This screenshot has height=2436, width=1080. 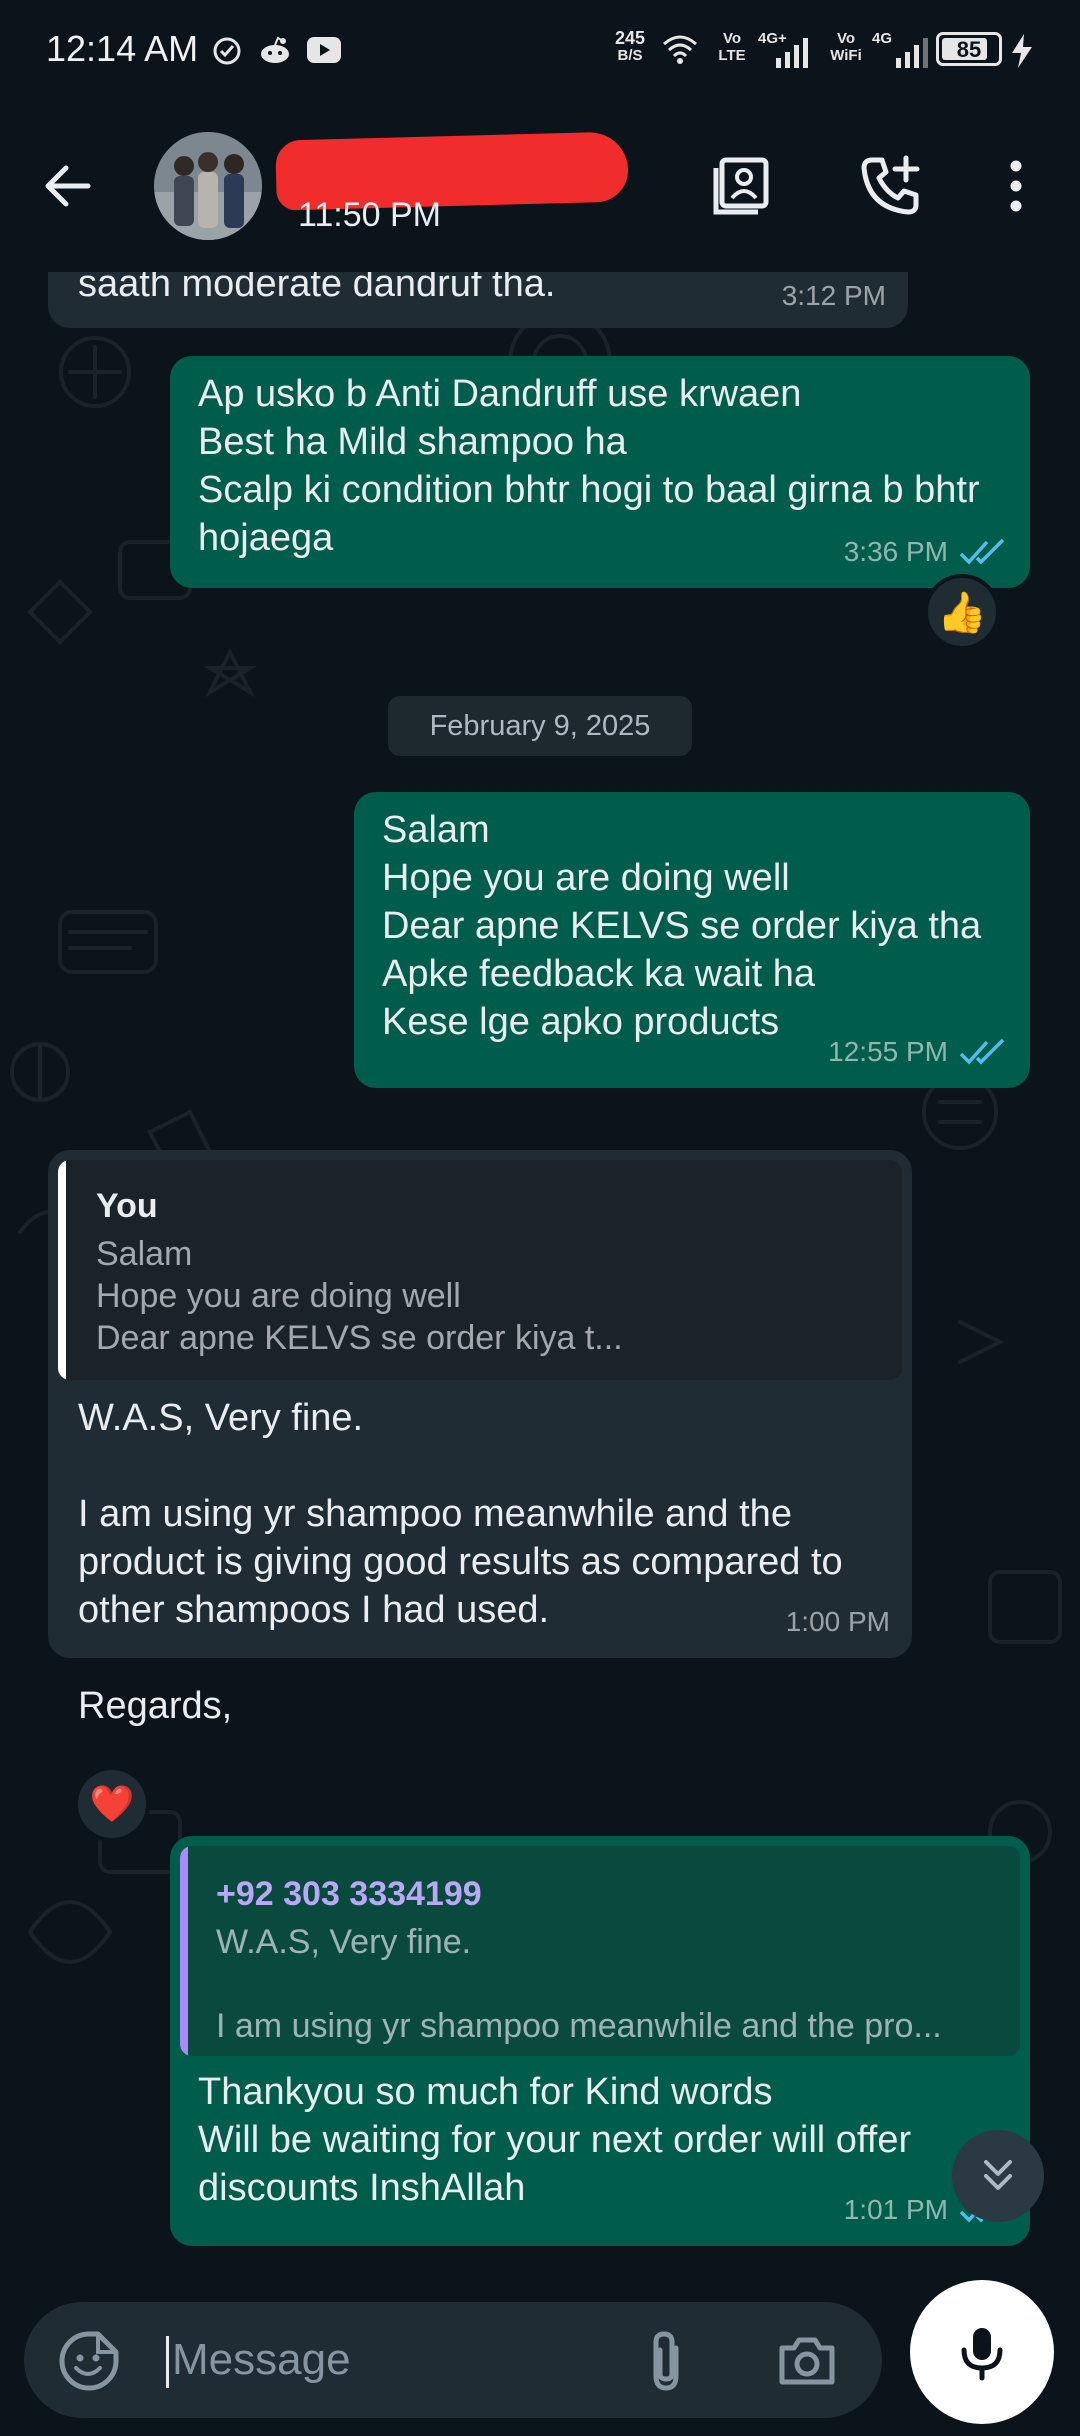 What do you see at coordinates (370, 215) in the screenshot?
I see `last-seen: 11:50 PM` at bounding box center [370, 215].